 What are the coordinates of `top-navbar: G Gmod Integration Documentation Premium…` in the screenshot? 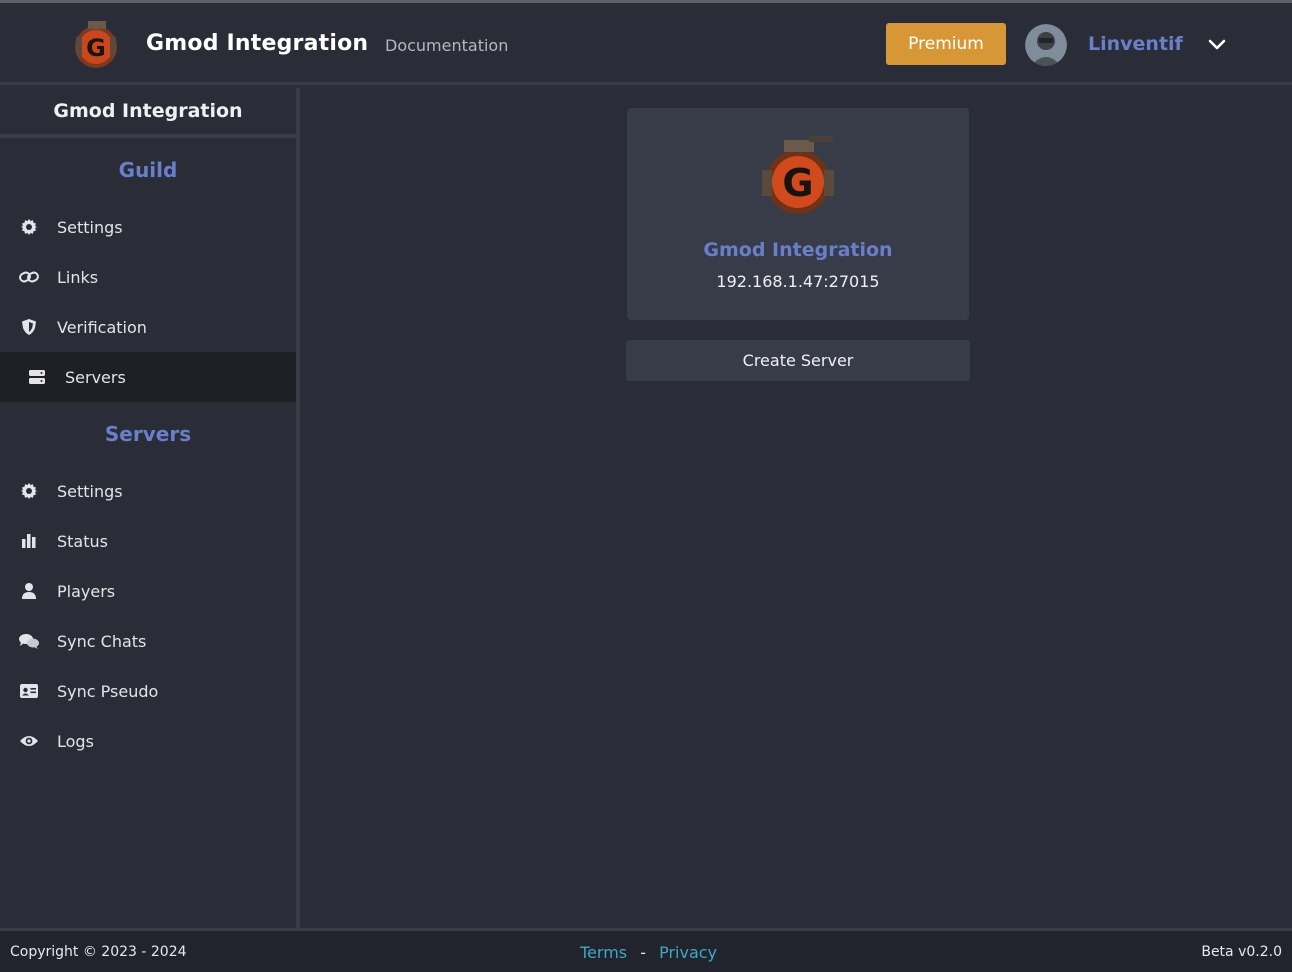 It's located at (646, 44).